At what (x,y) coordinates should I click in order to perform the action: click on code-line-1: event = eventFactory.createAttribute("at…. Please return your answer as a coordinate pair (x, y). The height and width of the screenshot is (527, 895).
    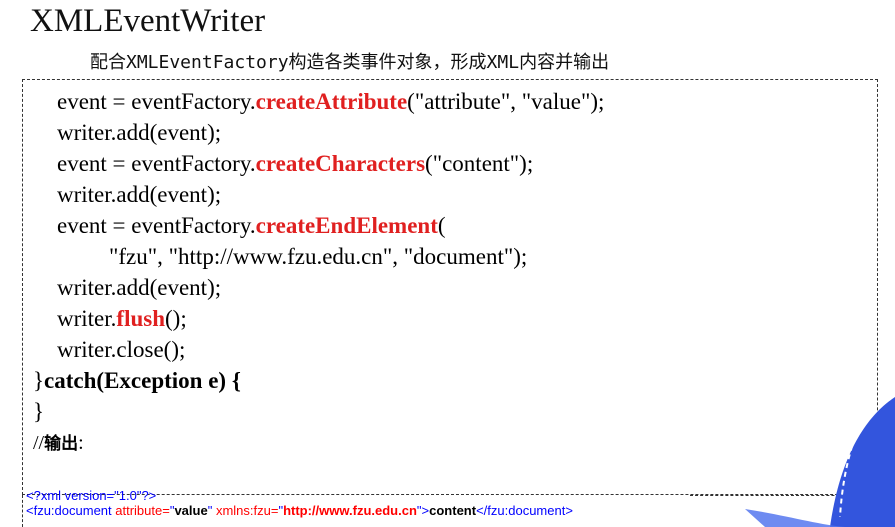
    Looking at the image, I should click on (330, 102).